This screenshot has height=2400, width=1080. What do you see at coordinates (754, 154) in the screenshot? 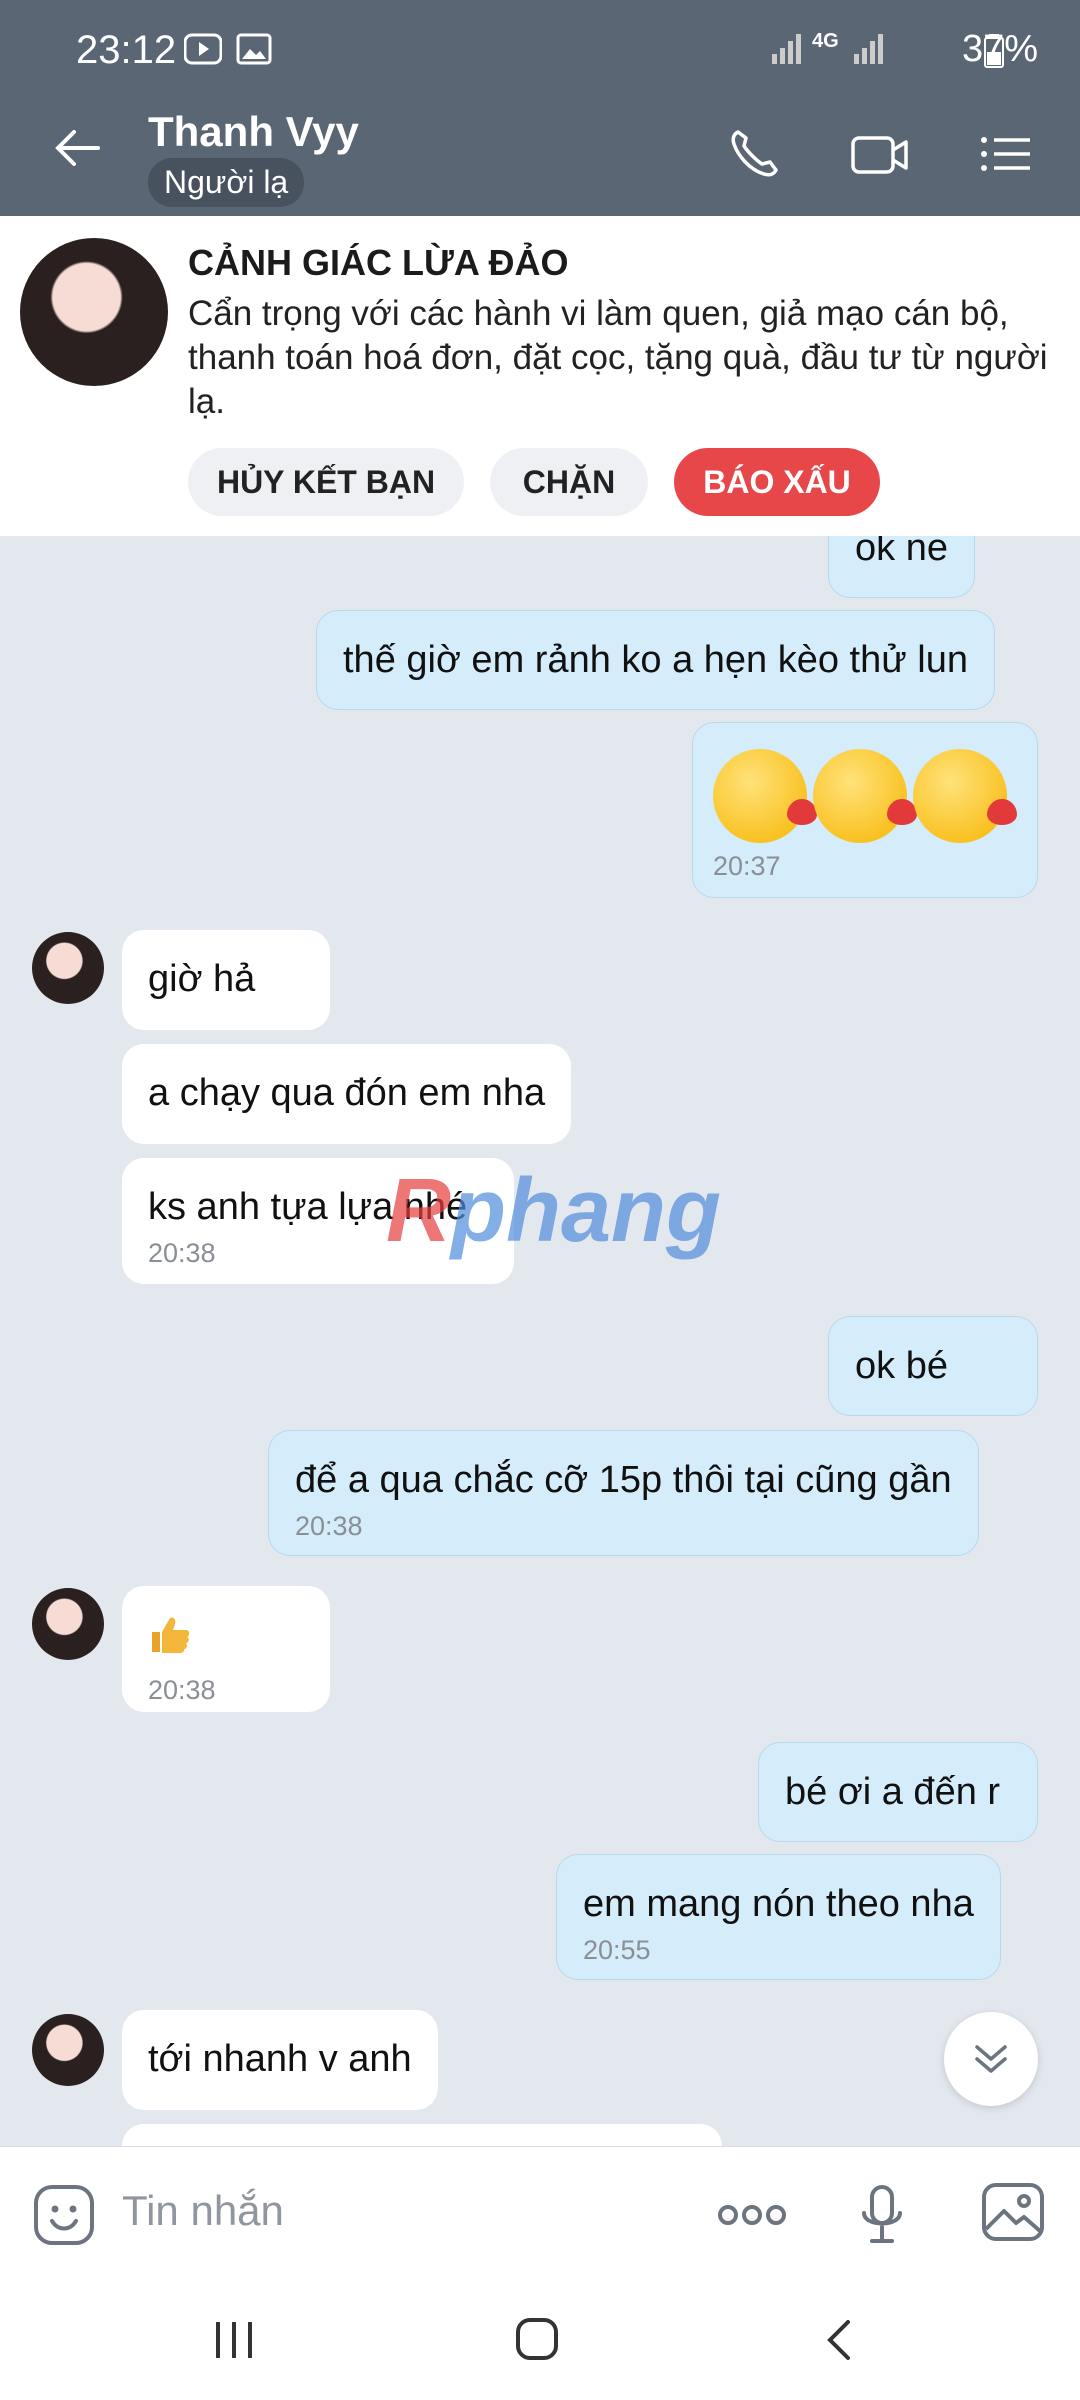
I see `phone-call-icon` at bounding box center [754, 154].